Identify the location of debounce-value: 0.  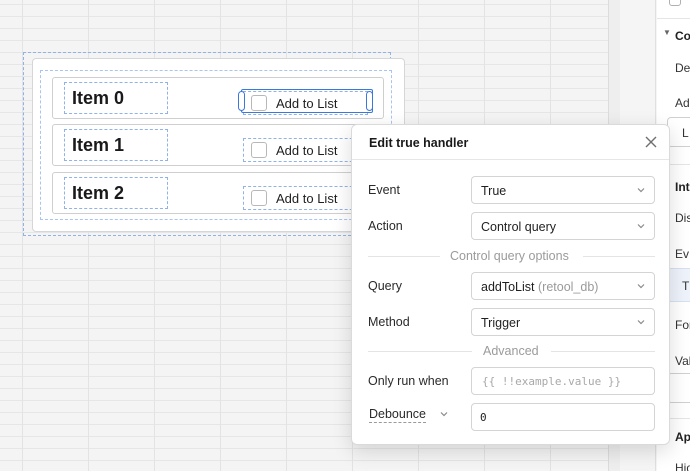
(483, 417).